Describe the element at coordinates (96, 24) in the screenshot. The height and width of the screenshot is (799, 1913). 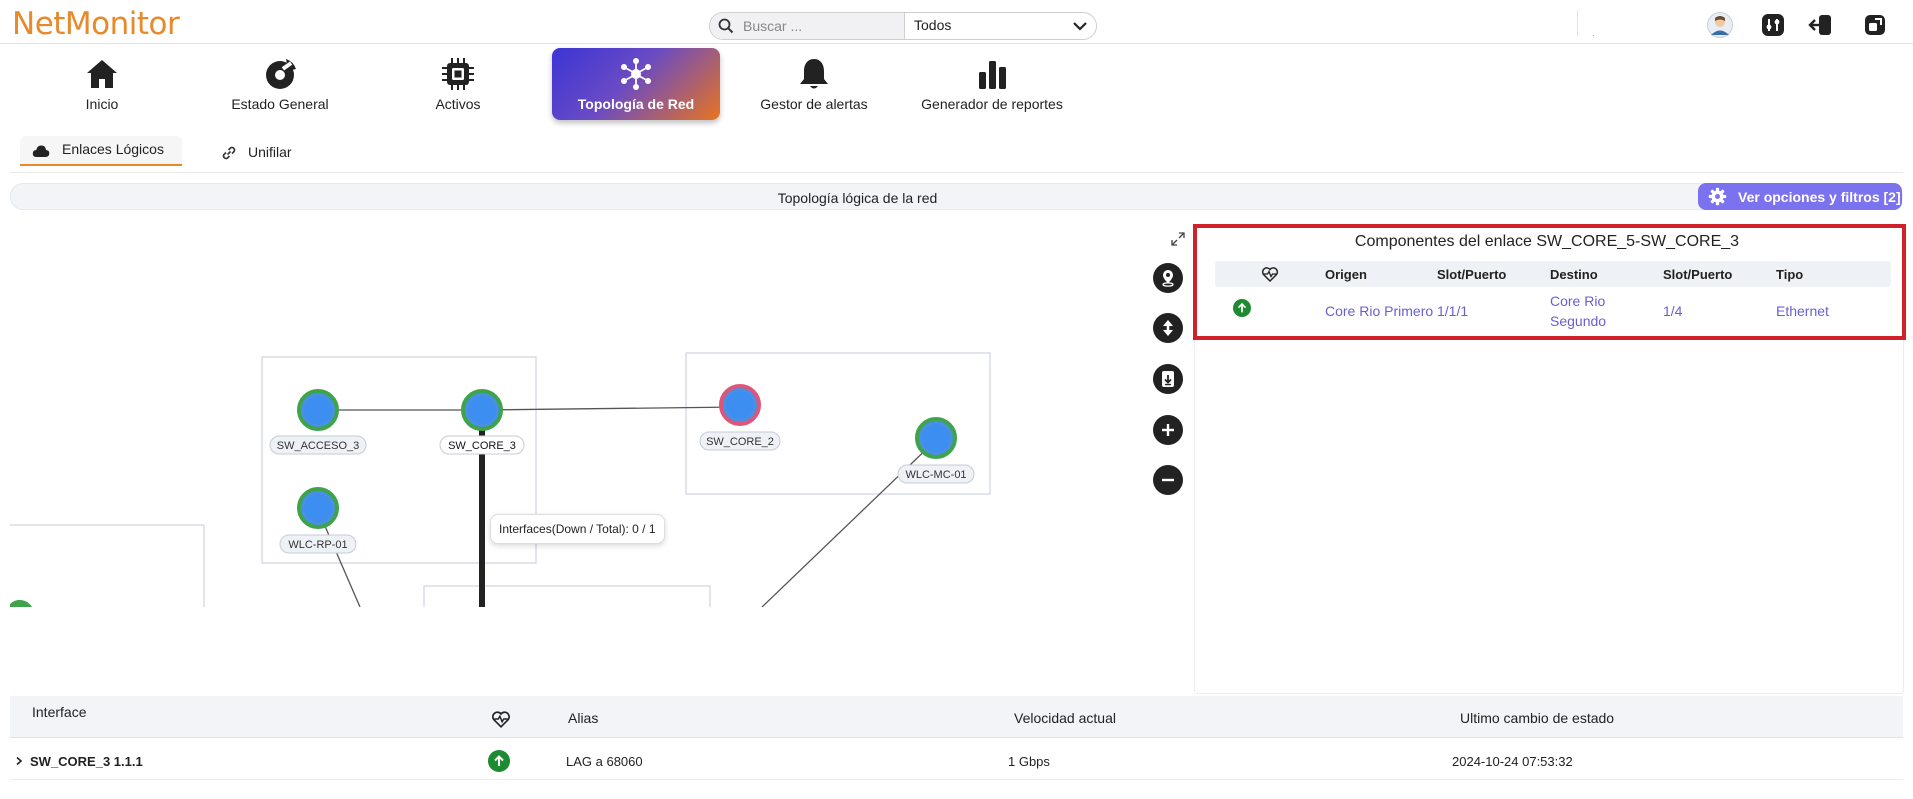
I see `app-logo: NetMonitor` at that location.